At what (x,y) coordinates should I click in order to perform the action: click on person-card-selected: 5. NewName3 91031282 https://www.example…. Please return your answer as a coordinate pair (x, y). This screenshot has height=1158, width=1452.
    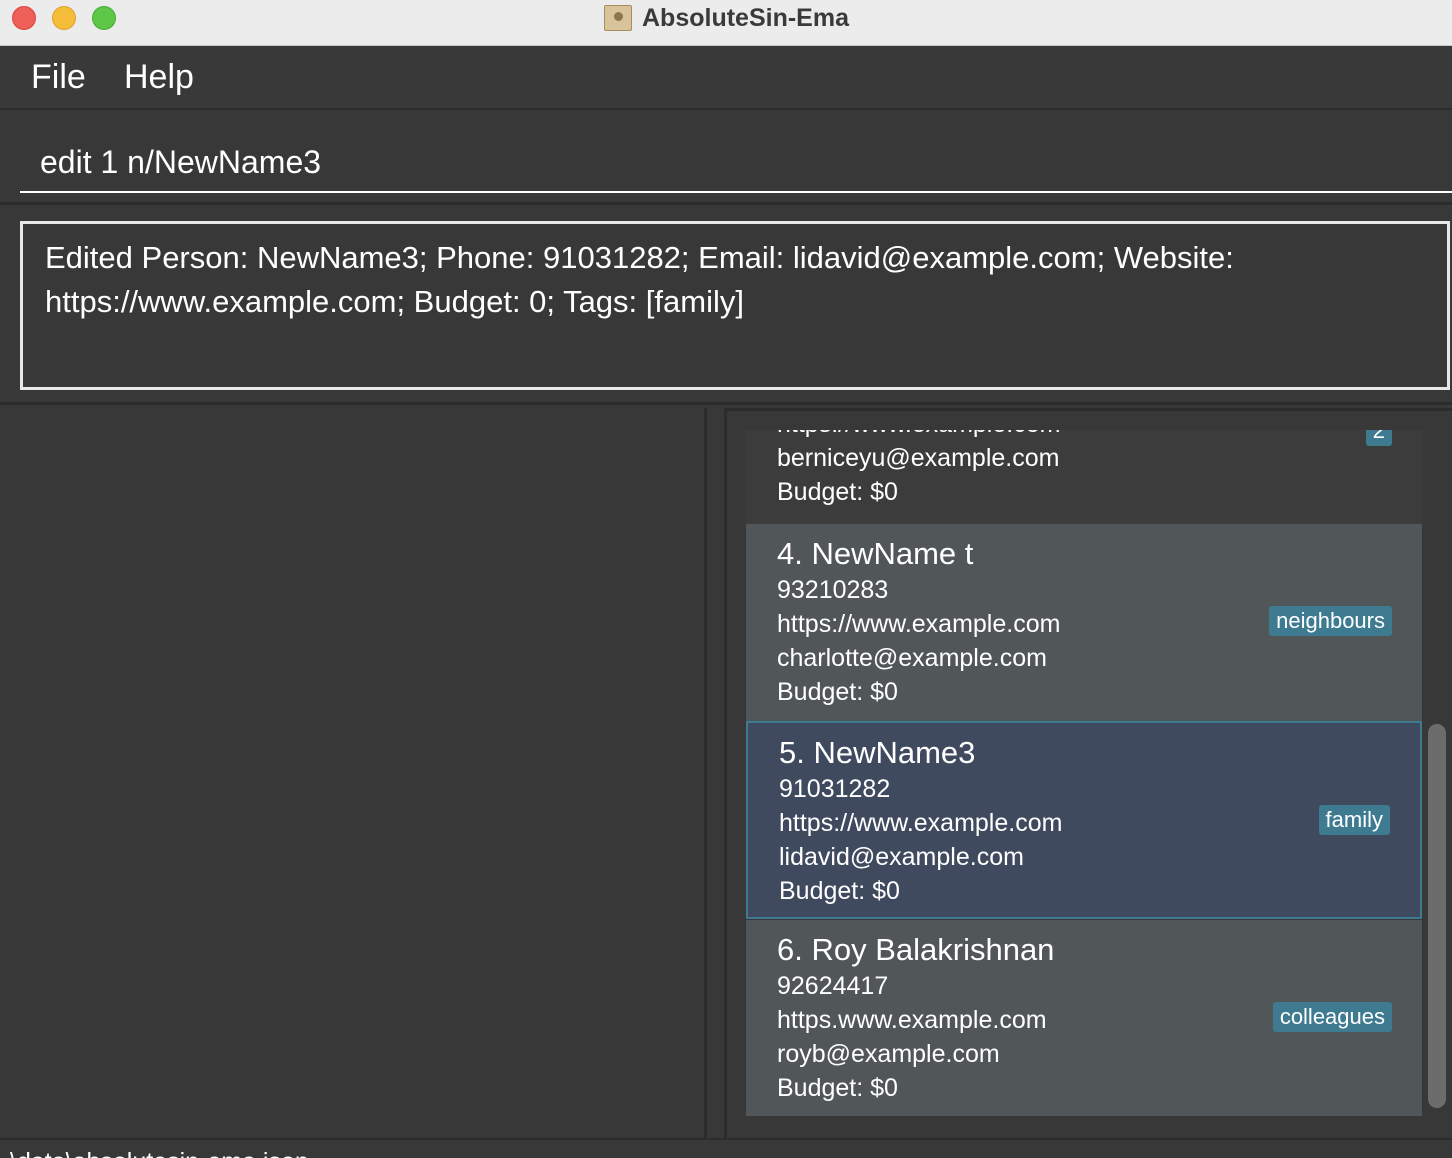
    Looking at the image, I should click on (1084, 820).